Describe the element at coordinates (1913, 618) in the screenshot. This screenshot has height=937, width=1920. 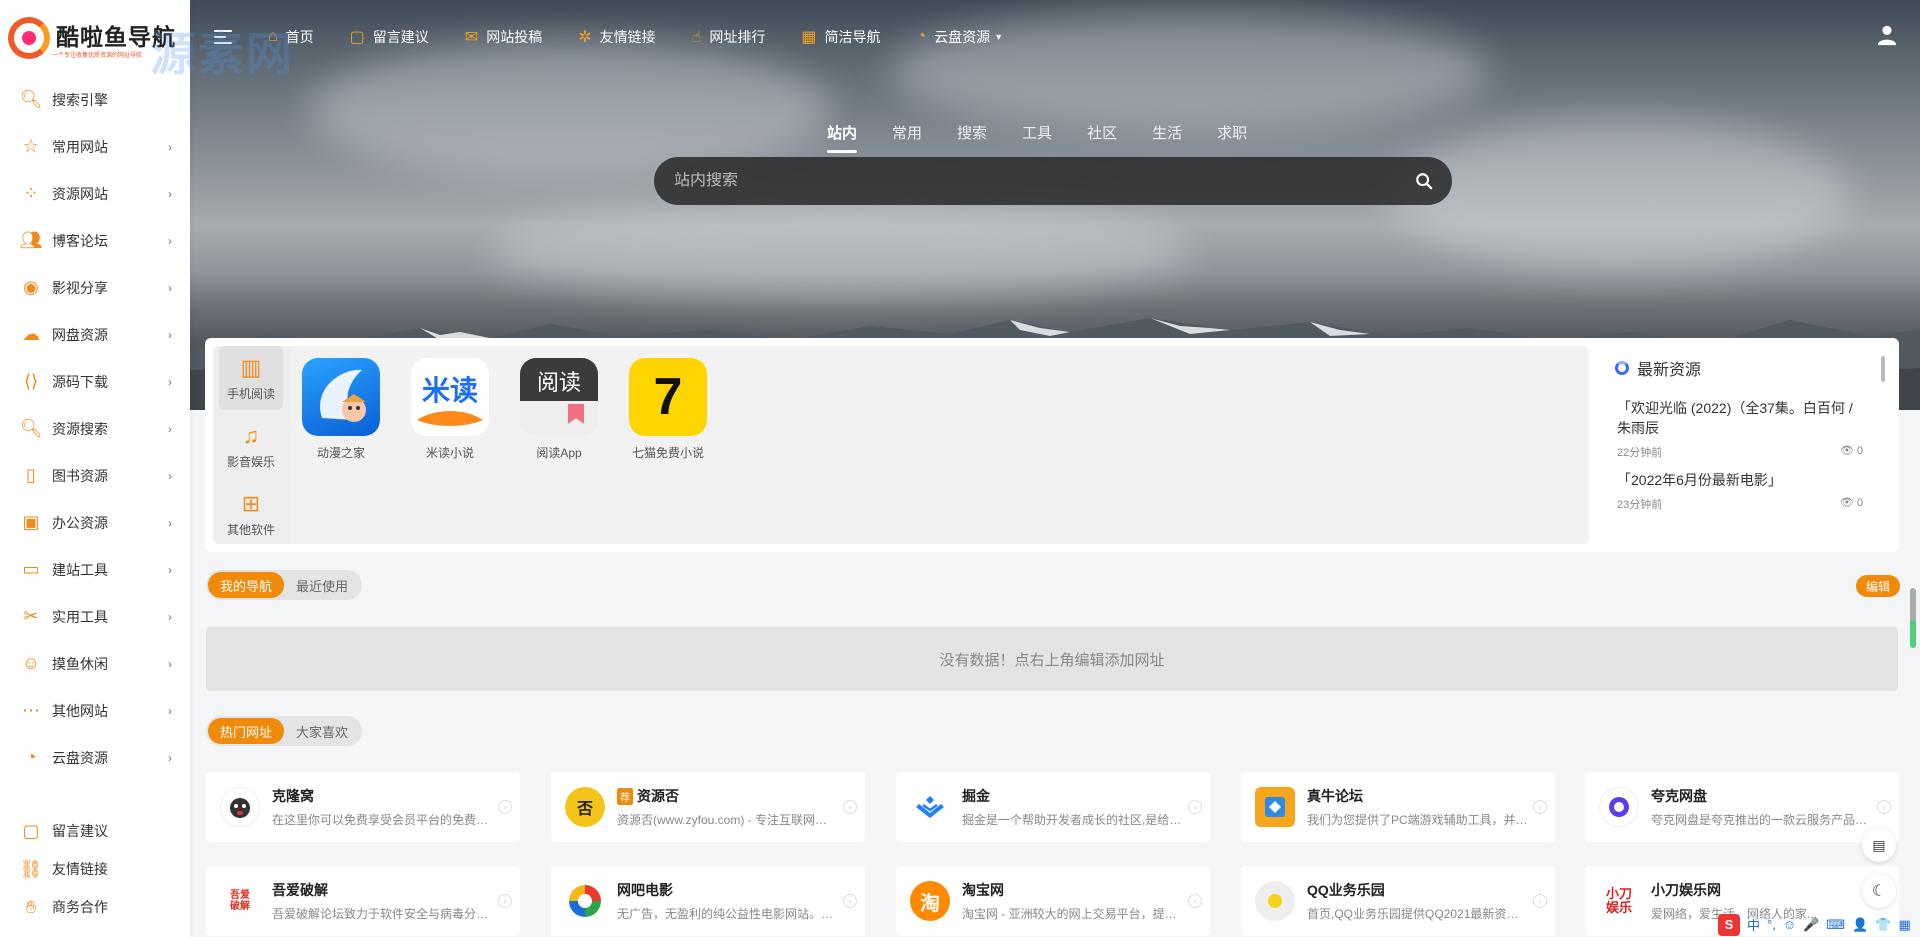
I see `page-scrollbar` at that location.